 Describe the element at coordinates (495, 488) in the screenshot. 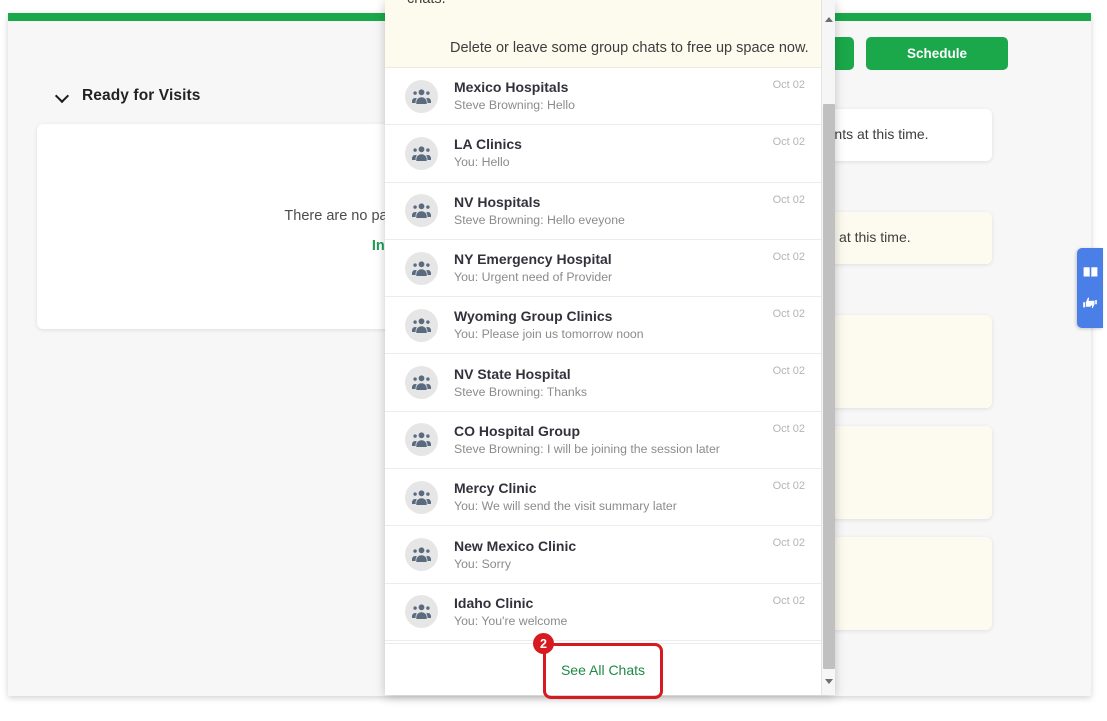

I see `chat-item-name: Mercy Clinic` at that location.